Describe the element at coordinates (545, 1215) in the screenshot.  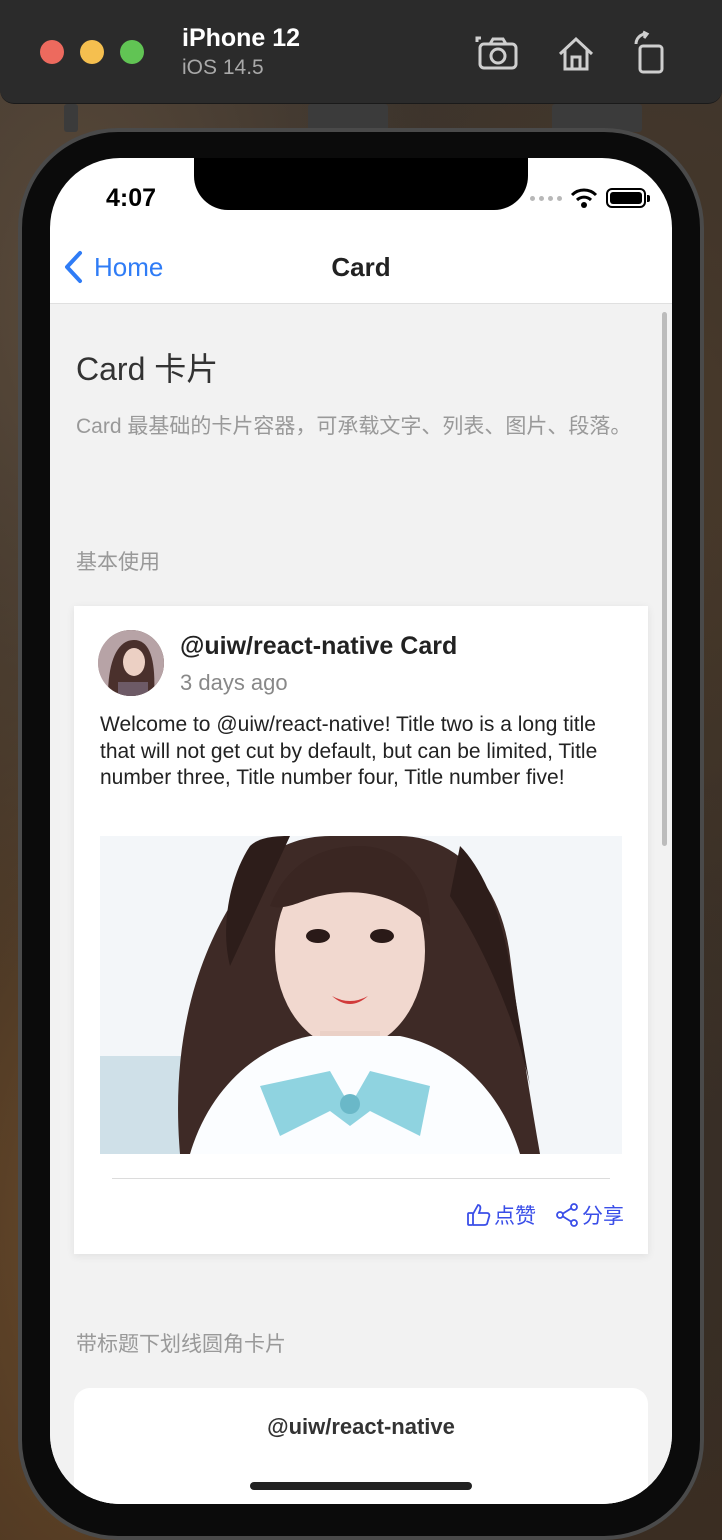
I see `card-actions: 点赞 分享` at that location.